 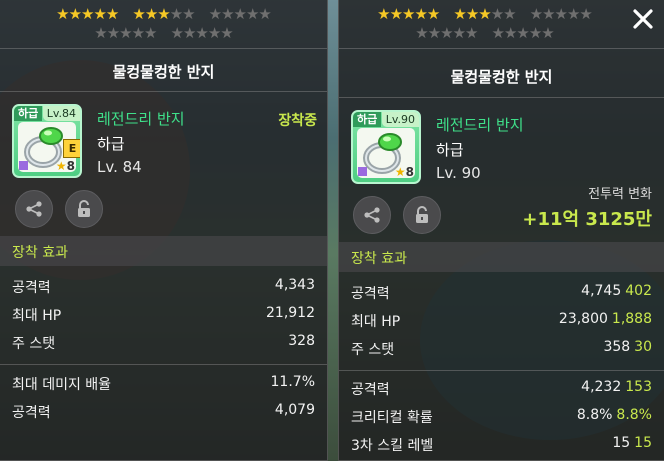 I want to click on stat-row: 최대 HP 21,912, so click(x=163, y=314).